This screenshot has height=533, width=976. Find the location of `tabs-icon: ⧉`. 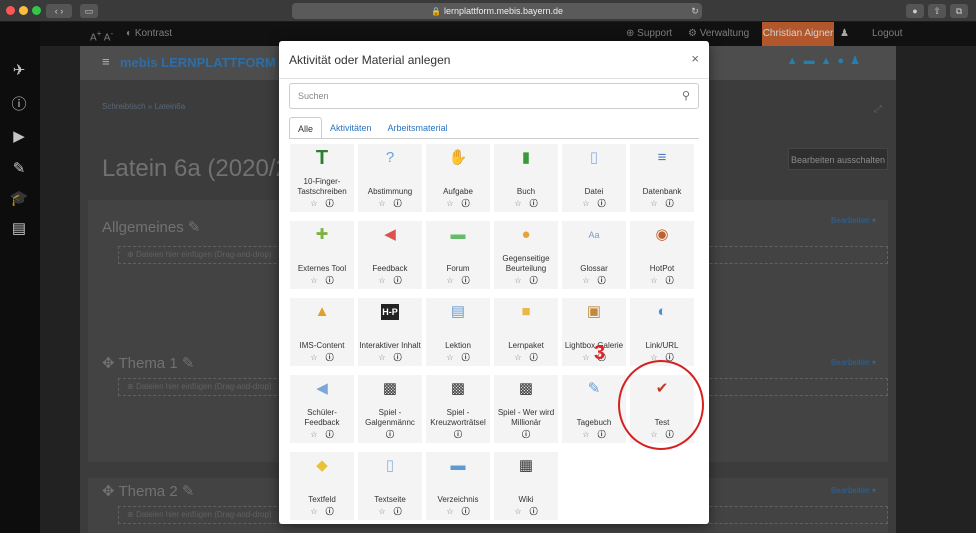

tabs-icon: ⧉ is located at coordinates (959, 11).